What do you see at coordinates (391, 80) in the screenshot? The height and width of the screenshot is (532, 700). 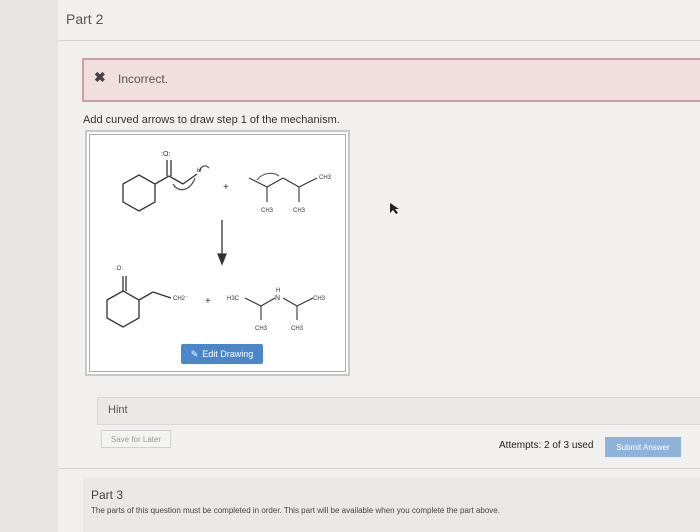 I see `incorrect-alert: ✖ Incorrect.` at bounding box center [391, 80].